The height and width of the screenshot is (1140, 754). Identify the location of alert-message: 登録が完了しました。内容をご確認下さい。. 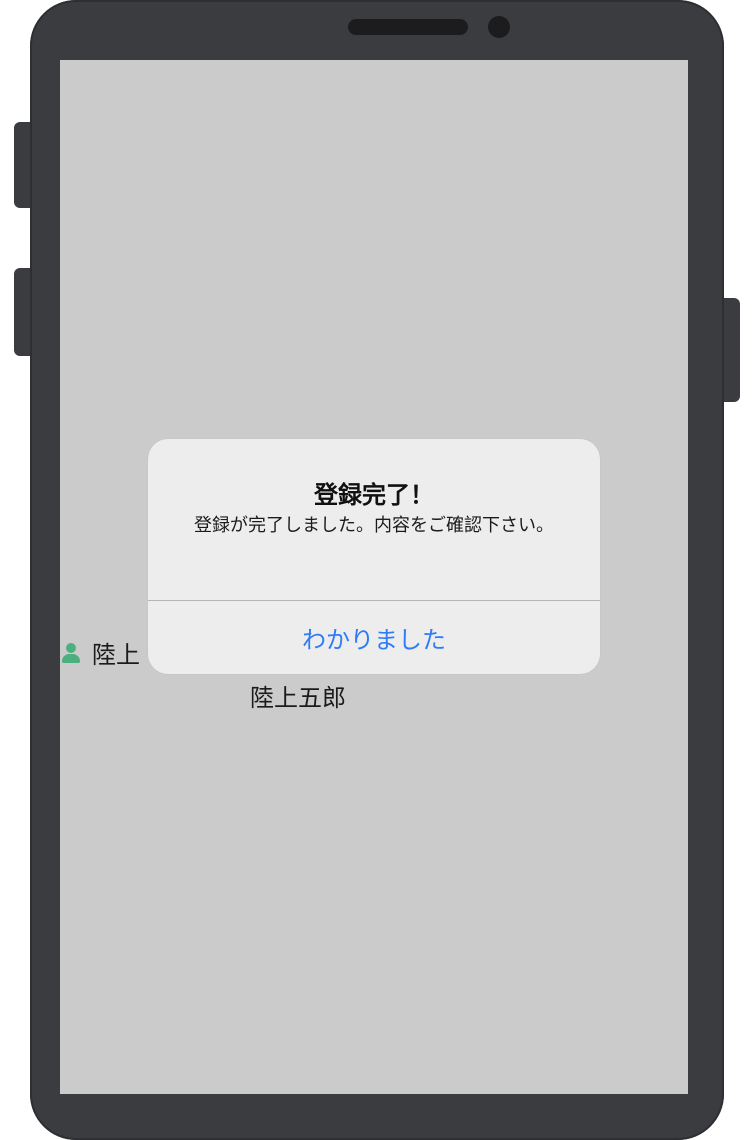
(374, 525).